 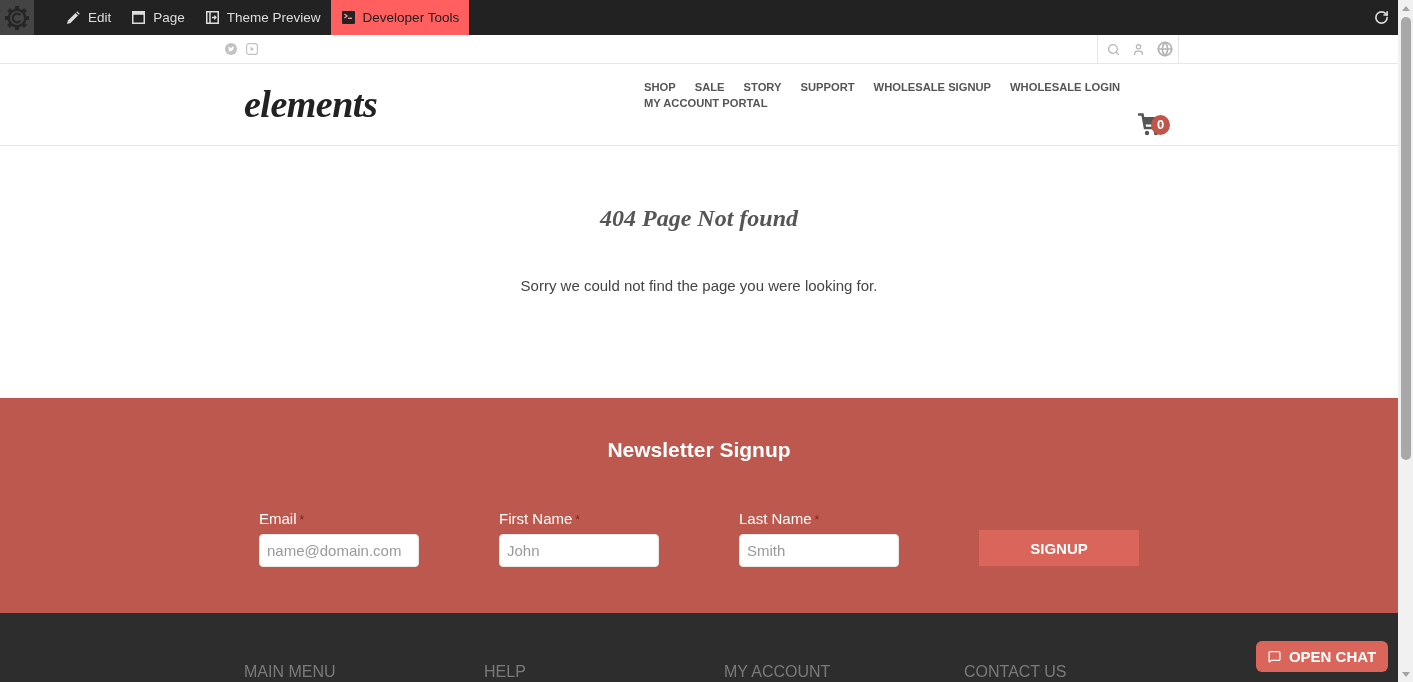 I want to click on site-logo: elements, so click(x=311, y=103).